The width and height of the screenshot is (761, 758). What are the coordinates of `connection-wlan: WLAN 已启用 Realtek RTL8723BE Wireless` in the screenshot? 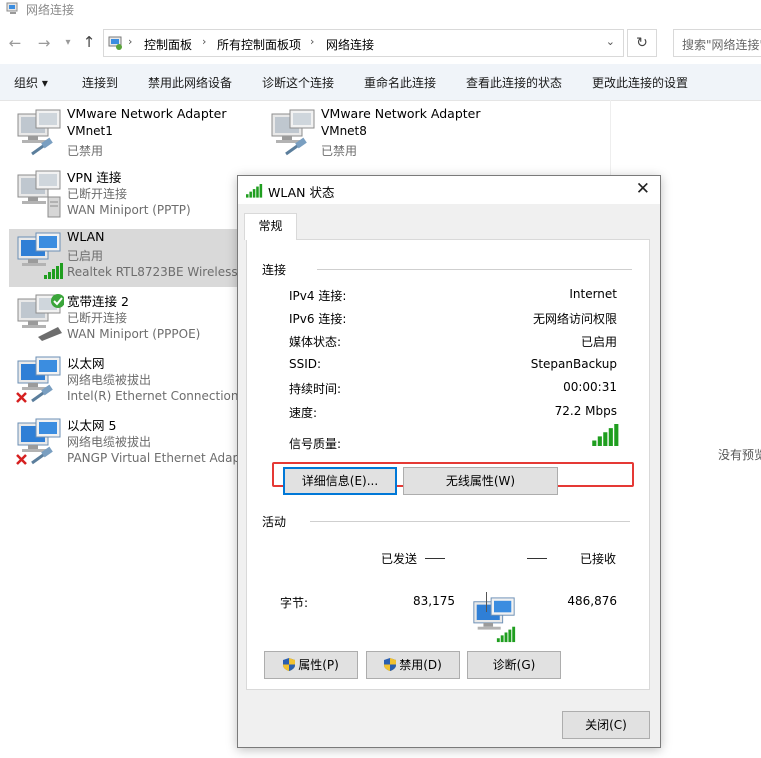 It's located at (129, 258).